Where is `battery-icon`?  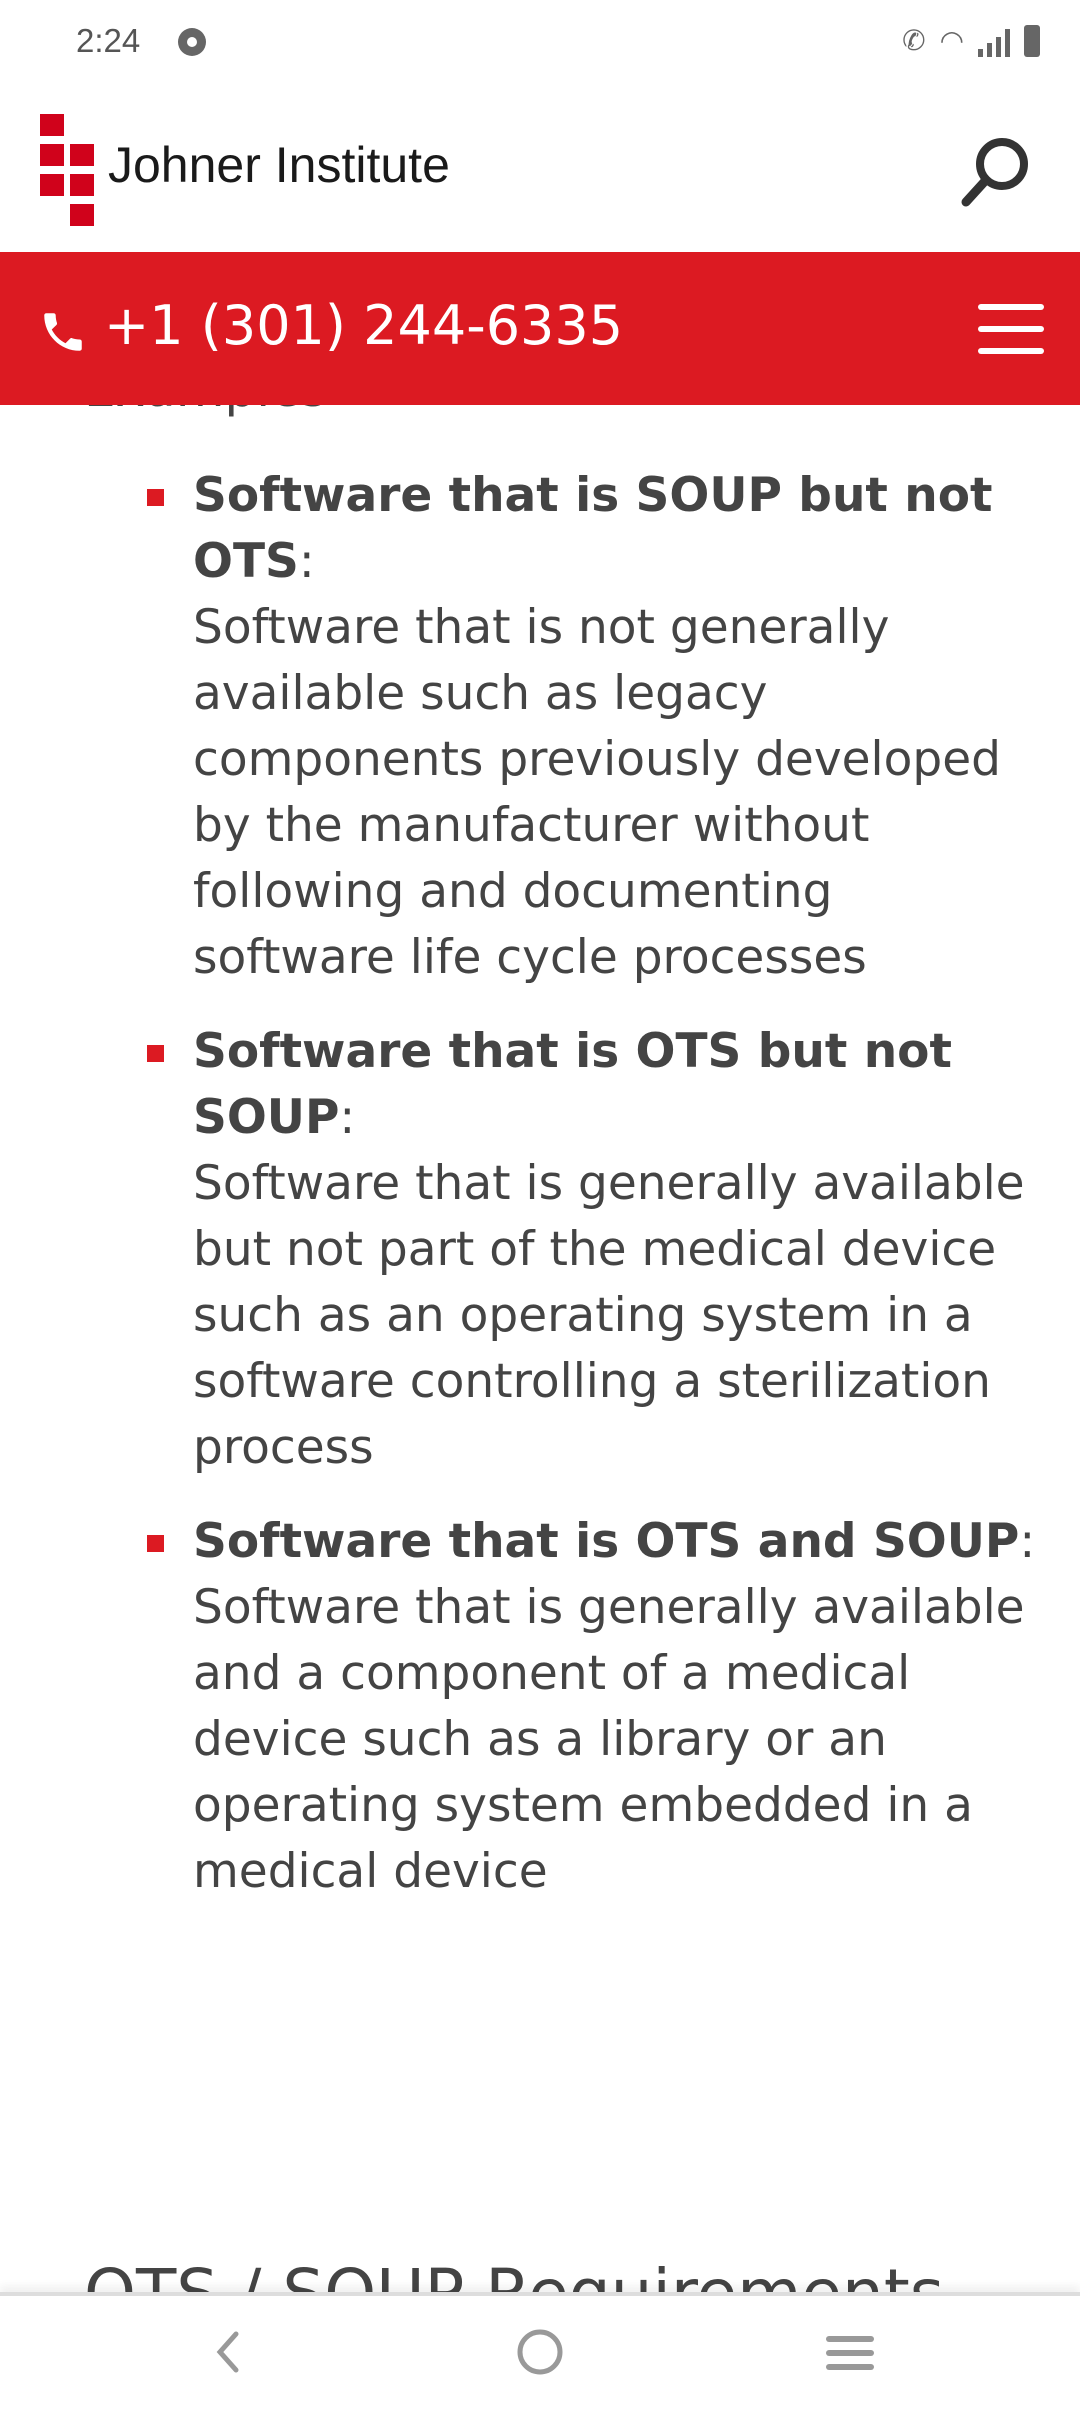 battery-icon is located at coordinates (1032, 41).